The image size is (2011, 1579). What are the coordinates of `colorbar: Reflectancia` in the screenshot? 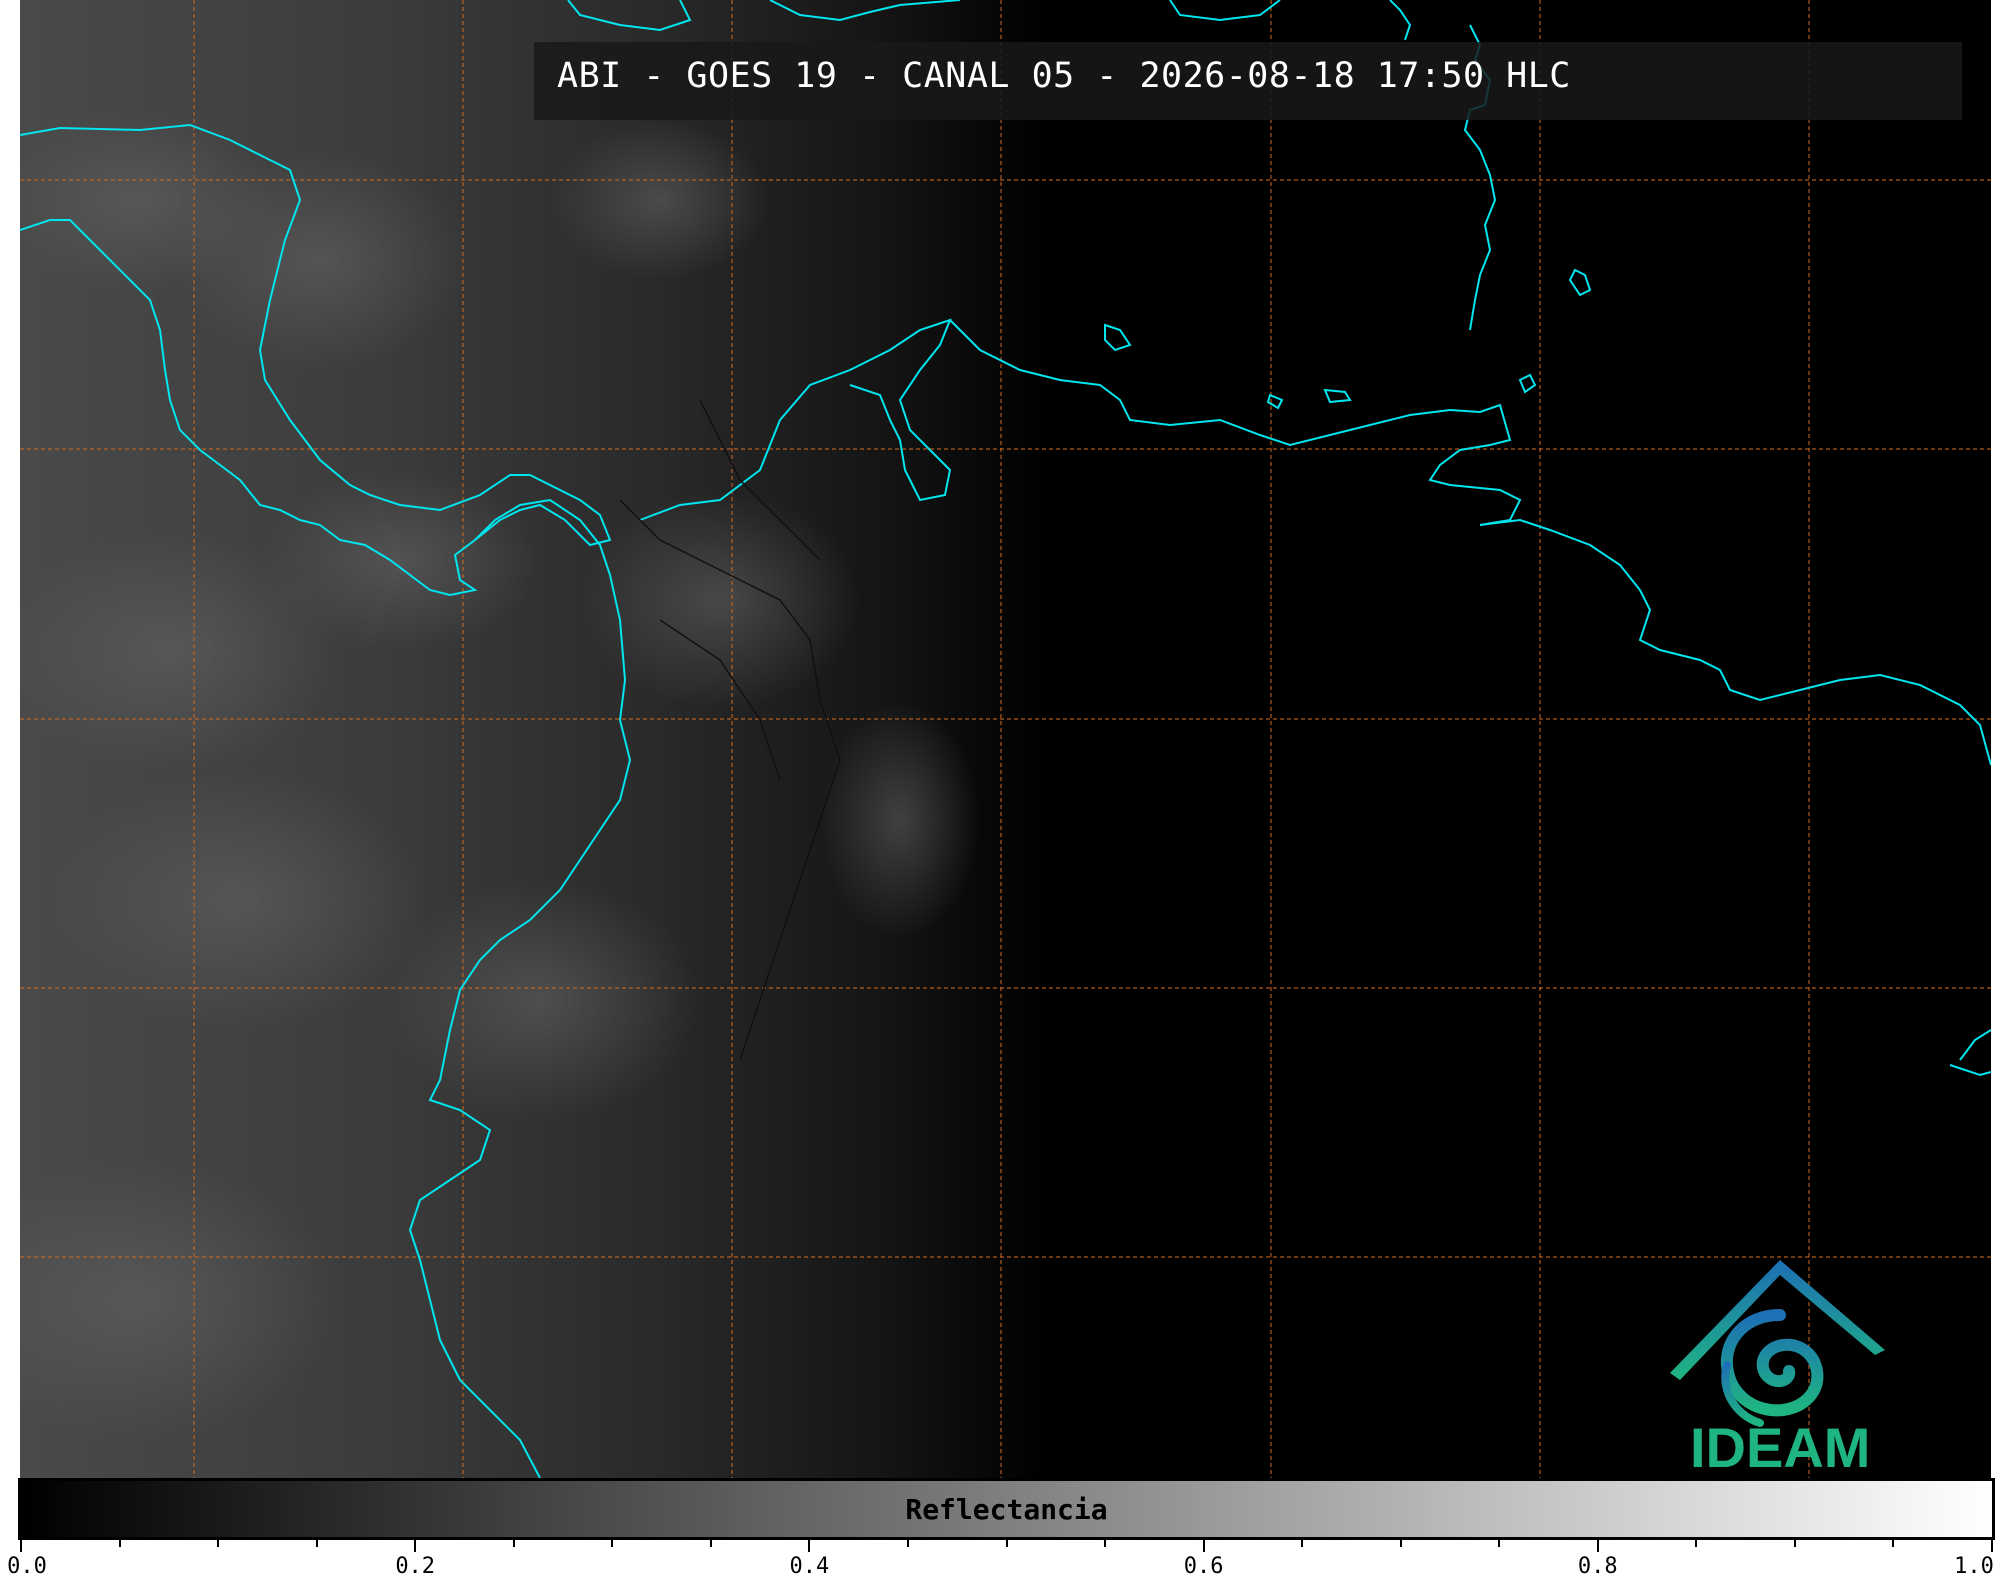 It's located at (1006, 1509).